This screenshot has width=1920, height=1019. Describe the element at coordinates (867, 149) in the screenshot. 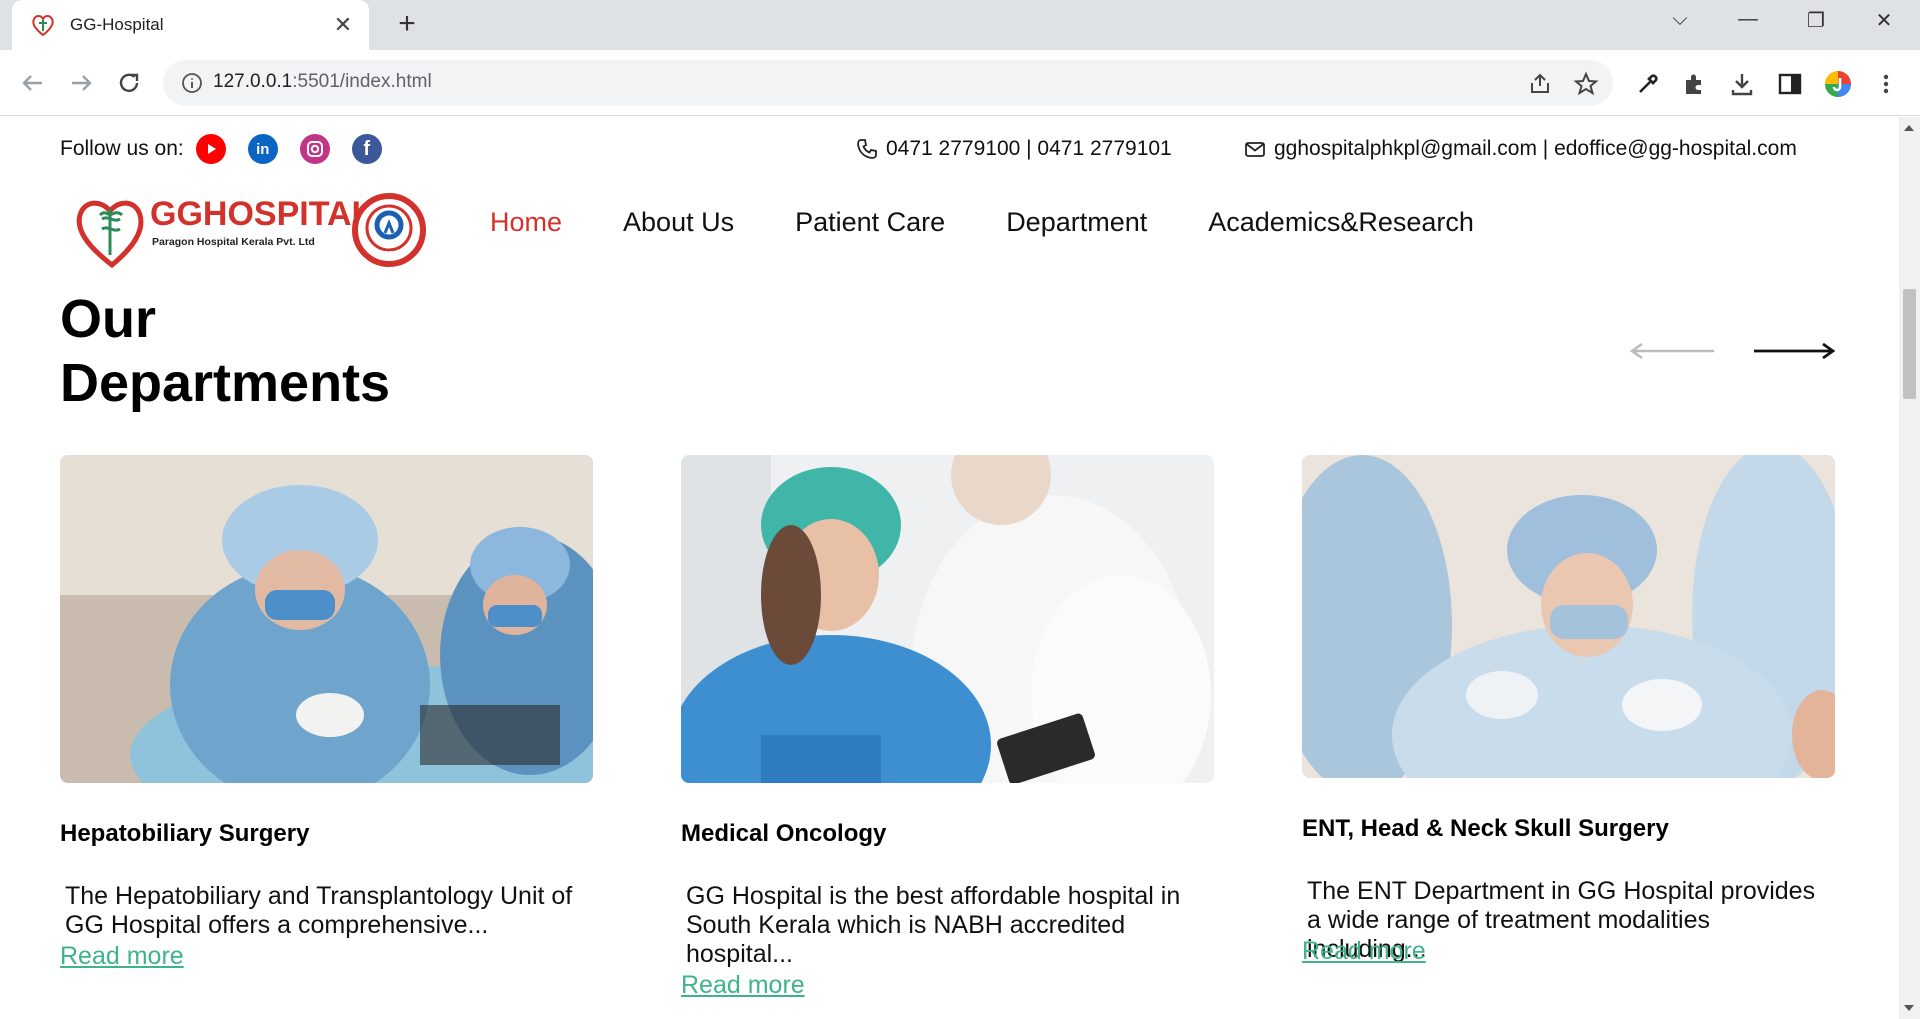

I see `phone-icon` at that location.